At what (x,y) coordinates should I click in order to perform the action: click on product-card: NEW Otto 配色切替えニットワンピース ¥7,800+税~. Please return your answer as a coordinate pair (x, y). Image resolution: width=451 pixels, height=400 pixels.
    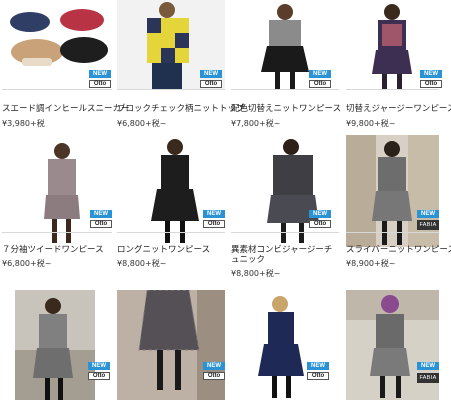
    Looking at the image, I should click on (287, 67).